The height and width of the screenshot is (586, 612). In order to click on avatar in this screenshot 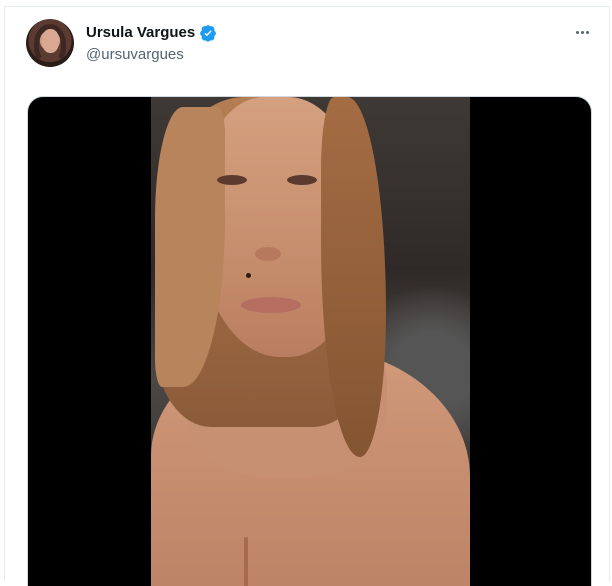, I will do `click(50, 43)`.